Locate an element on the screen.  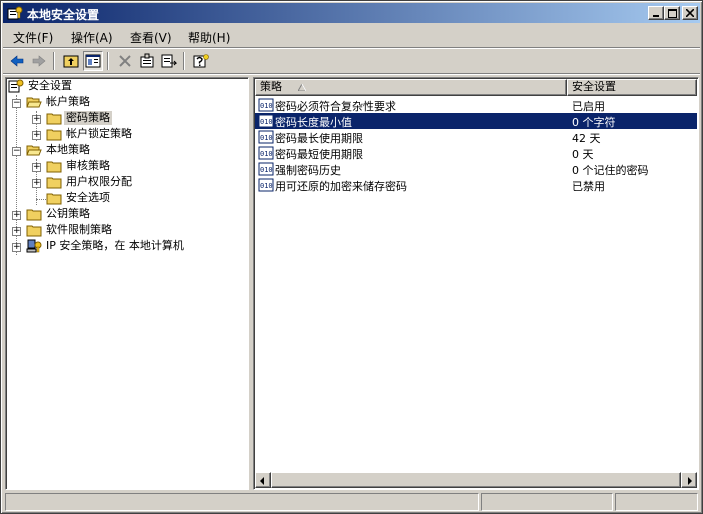
horizontal-scrollbar is located at coordinates (476, 480).